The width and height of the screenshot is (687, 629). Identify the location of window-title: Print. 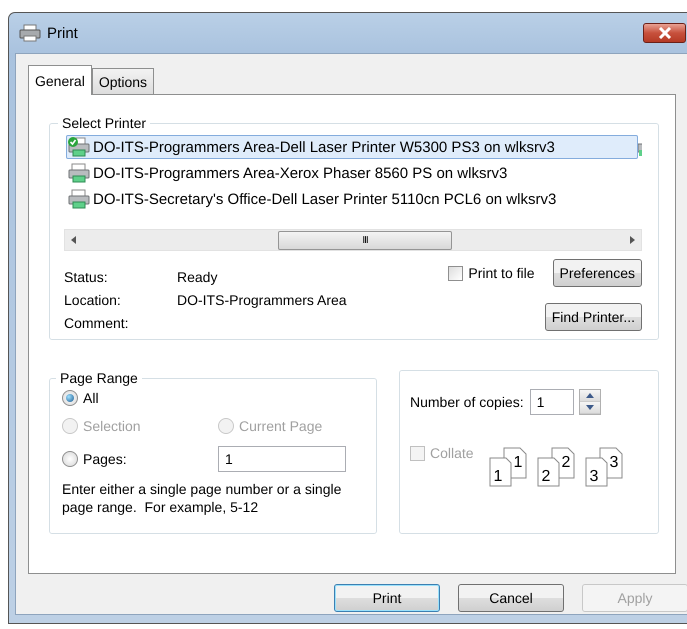
(62, 33).